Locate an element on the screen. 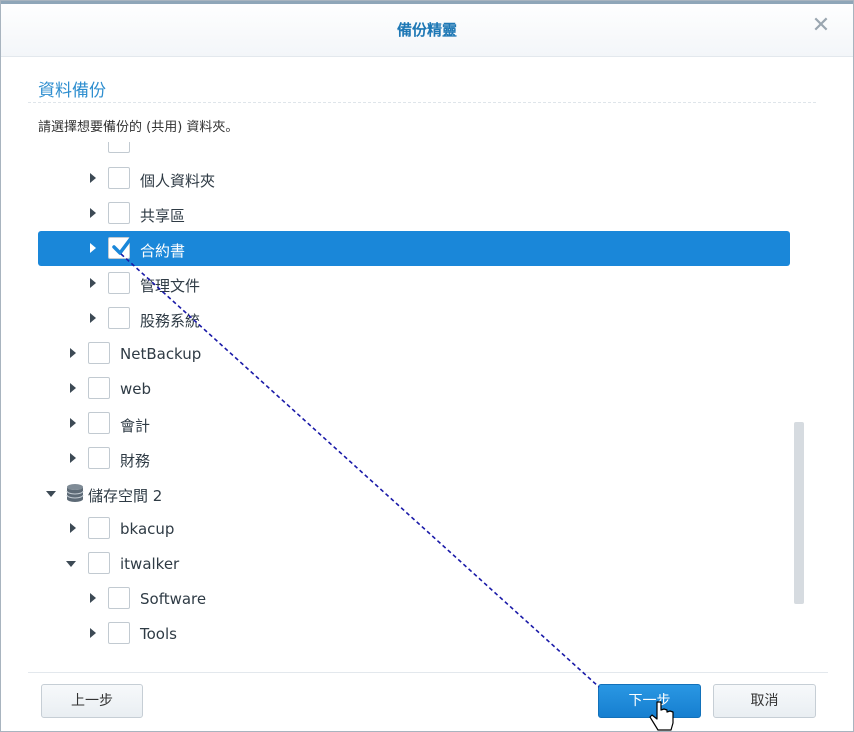  cancel-button: 取消 is located at coordinates (764, 701).